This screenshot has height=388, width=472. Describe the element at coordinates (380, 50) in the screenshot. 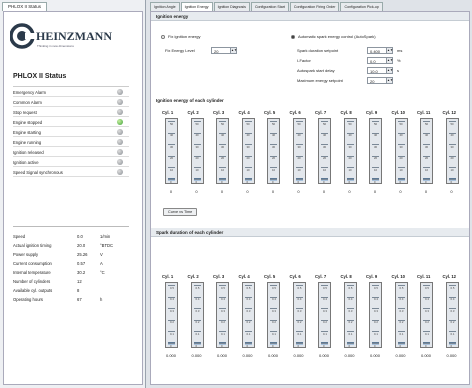

I see `autospark-field-spinner: 0.400 ▲▼` at that location.